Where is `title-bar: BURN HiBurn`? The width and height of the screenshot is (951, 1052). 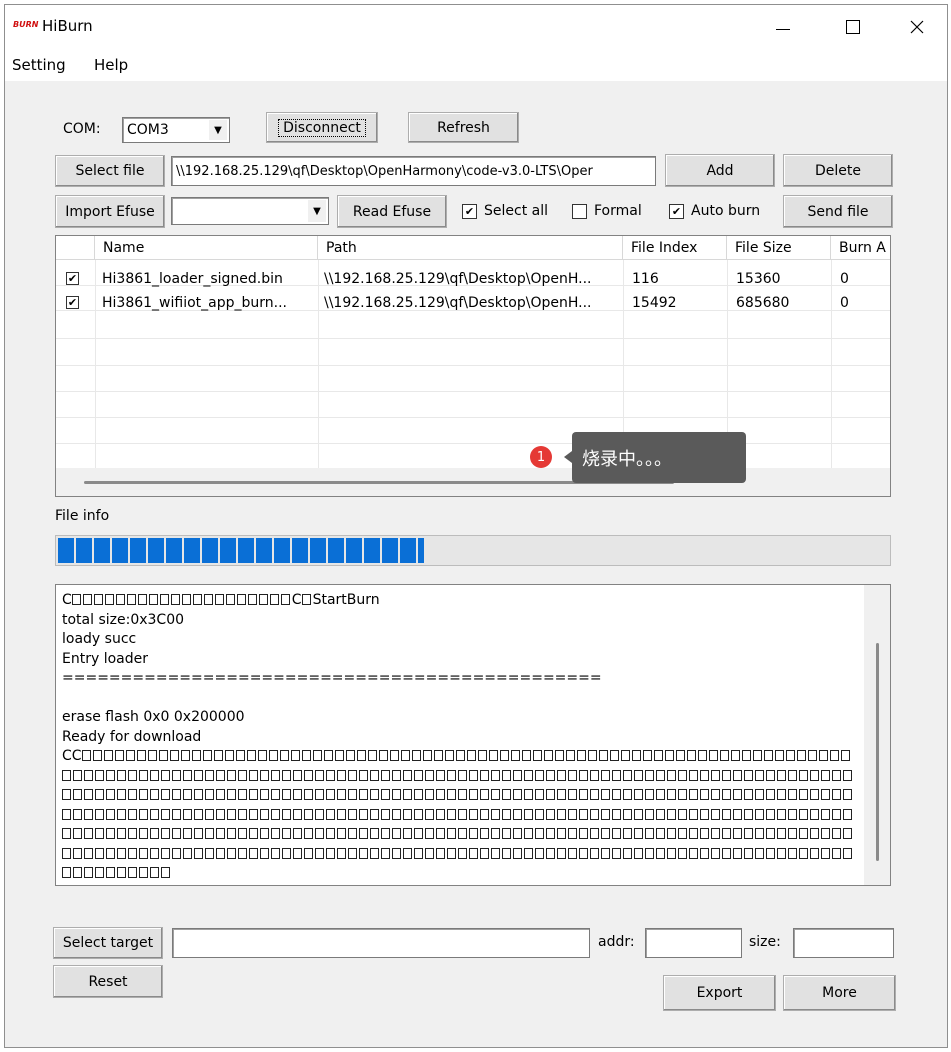
title-bar: BURN HiBurn is located at coordinates (476, 27).